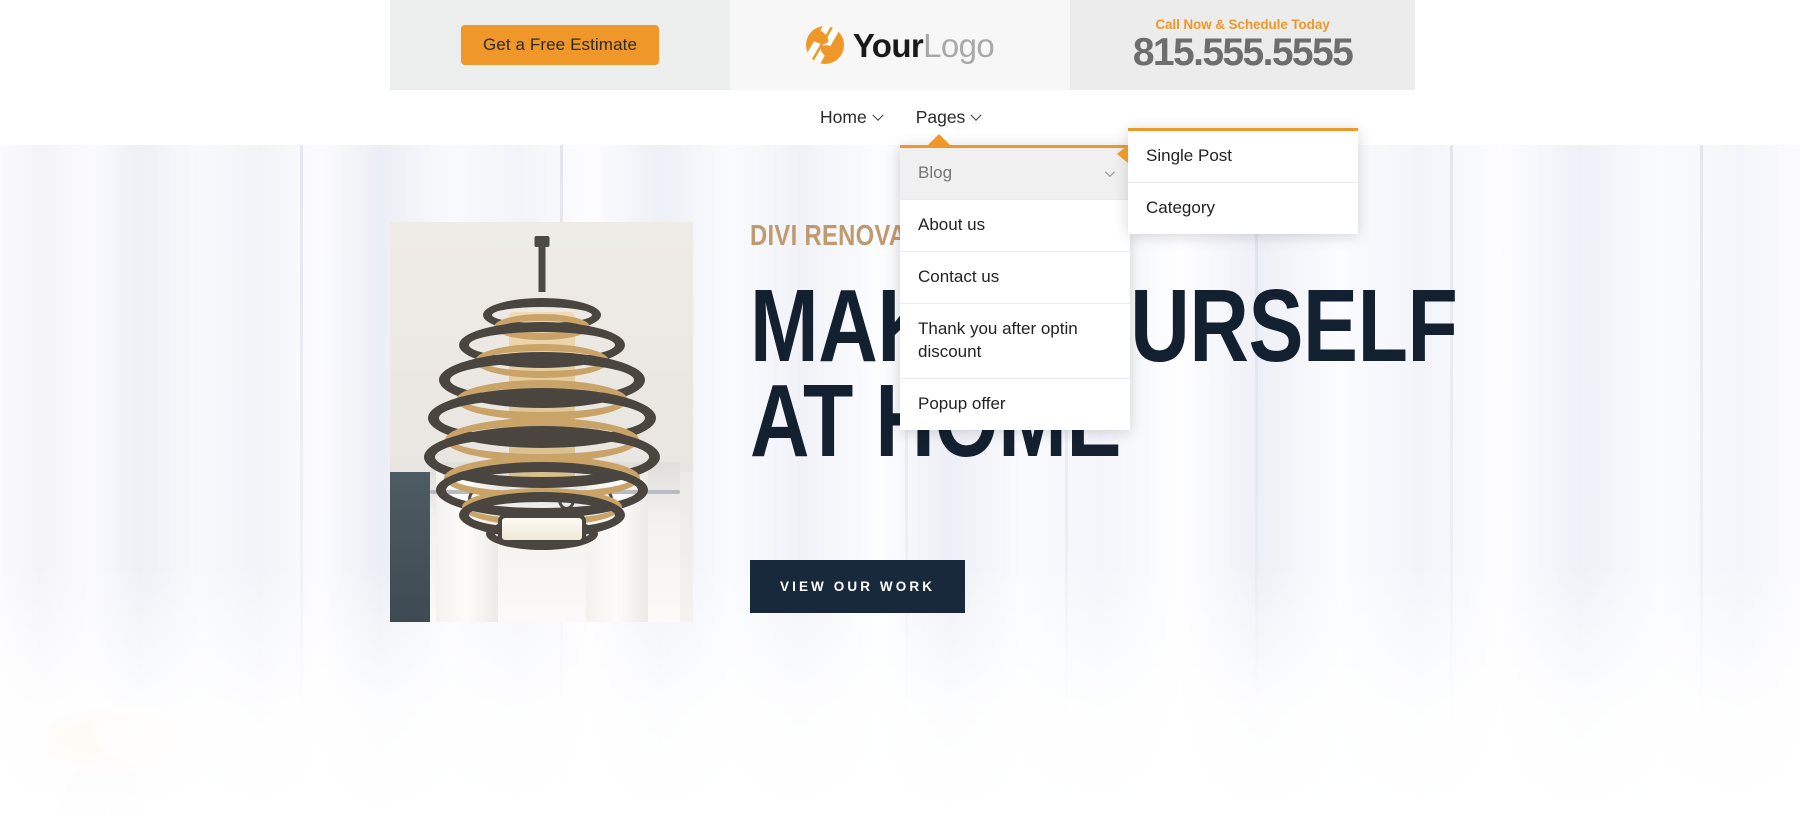 This screenshot has height=823, width=1800. I want to click on submenu-item-single-post-label: Single Post, so click(1189, 155).